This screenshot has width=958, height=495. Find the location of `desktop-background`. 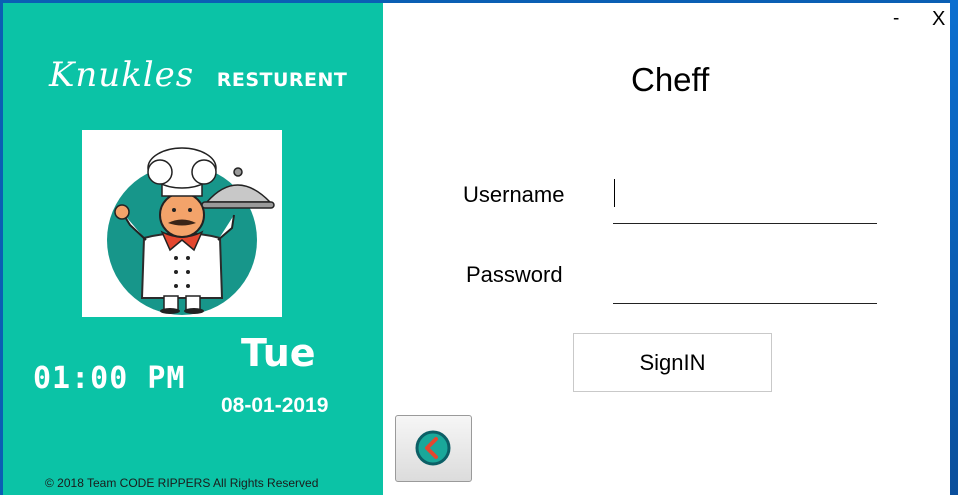

desktop-background is located at coordinates (954, 247).